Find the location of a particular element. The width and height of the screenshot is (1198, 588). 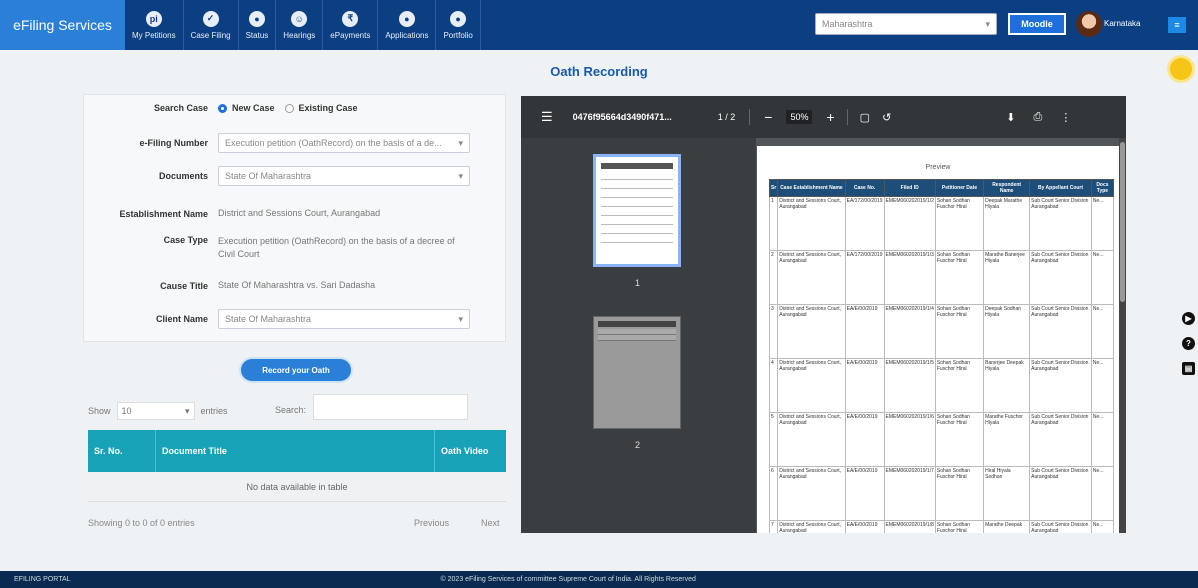

zoom-out-icon: − is located at coordinates (768, 117).